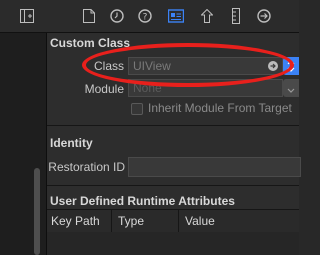 Image resolution: width=320 pixels, height=255 pixels. I want to click on inspector-selector-bar: ?, so click(149, 16).